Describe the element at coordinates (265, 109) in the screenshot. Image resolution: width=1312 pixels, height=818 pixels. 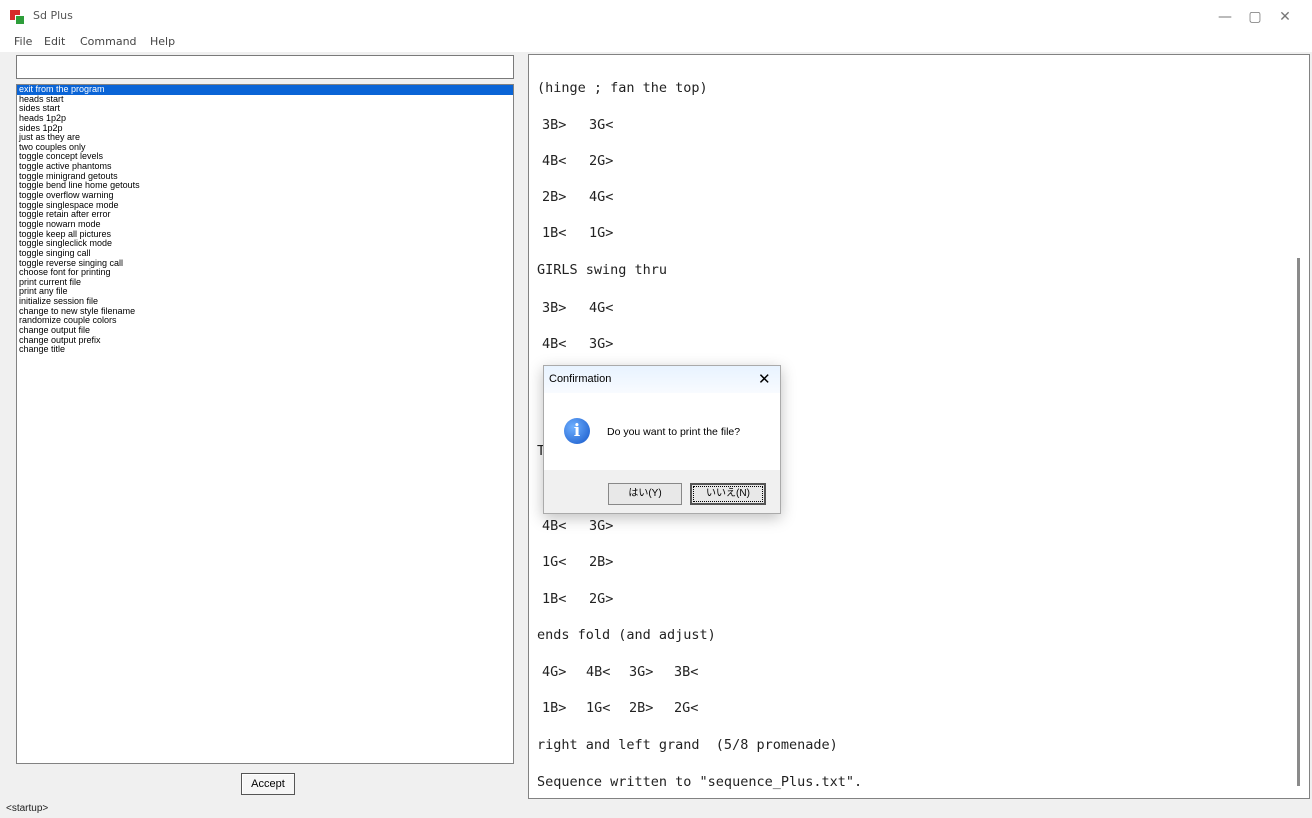
I see `list-item: sides start` at that location.